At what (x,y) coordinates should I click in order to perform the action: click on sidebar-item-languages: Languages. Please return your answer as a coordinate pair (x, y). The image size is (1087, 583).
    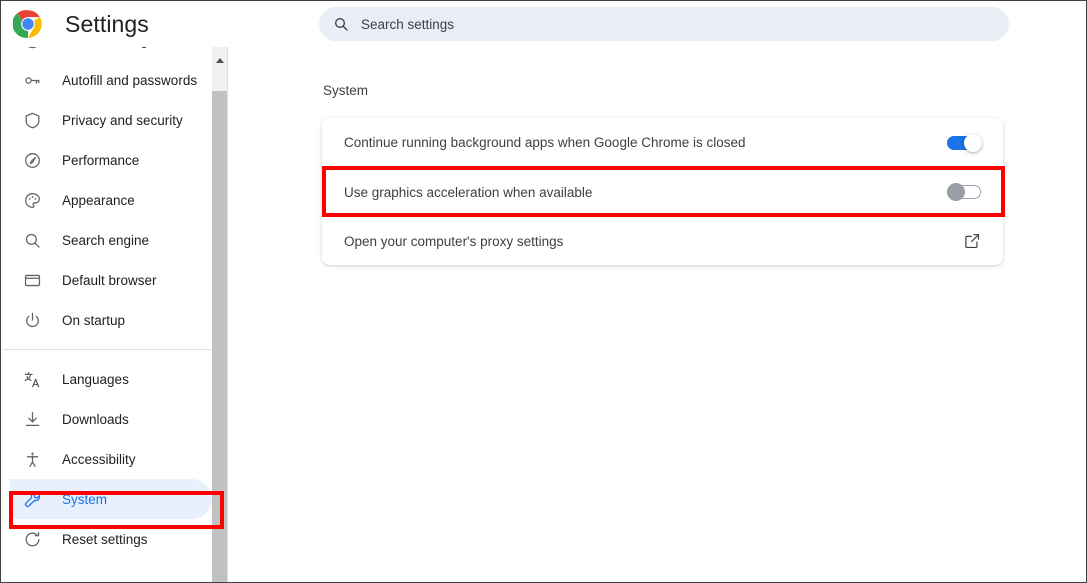
    Looking at the image, I should click on (111, 379).